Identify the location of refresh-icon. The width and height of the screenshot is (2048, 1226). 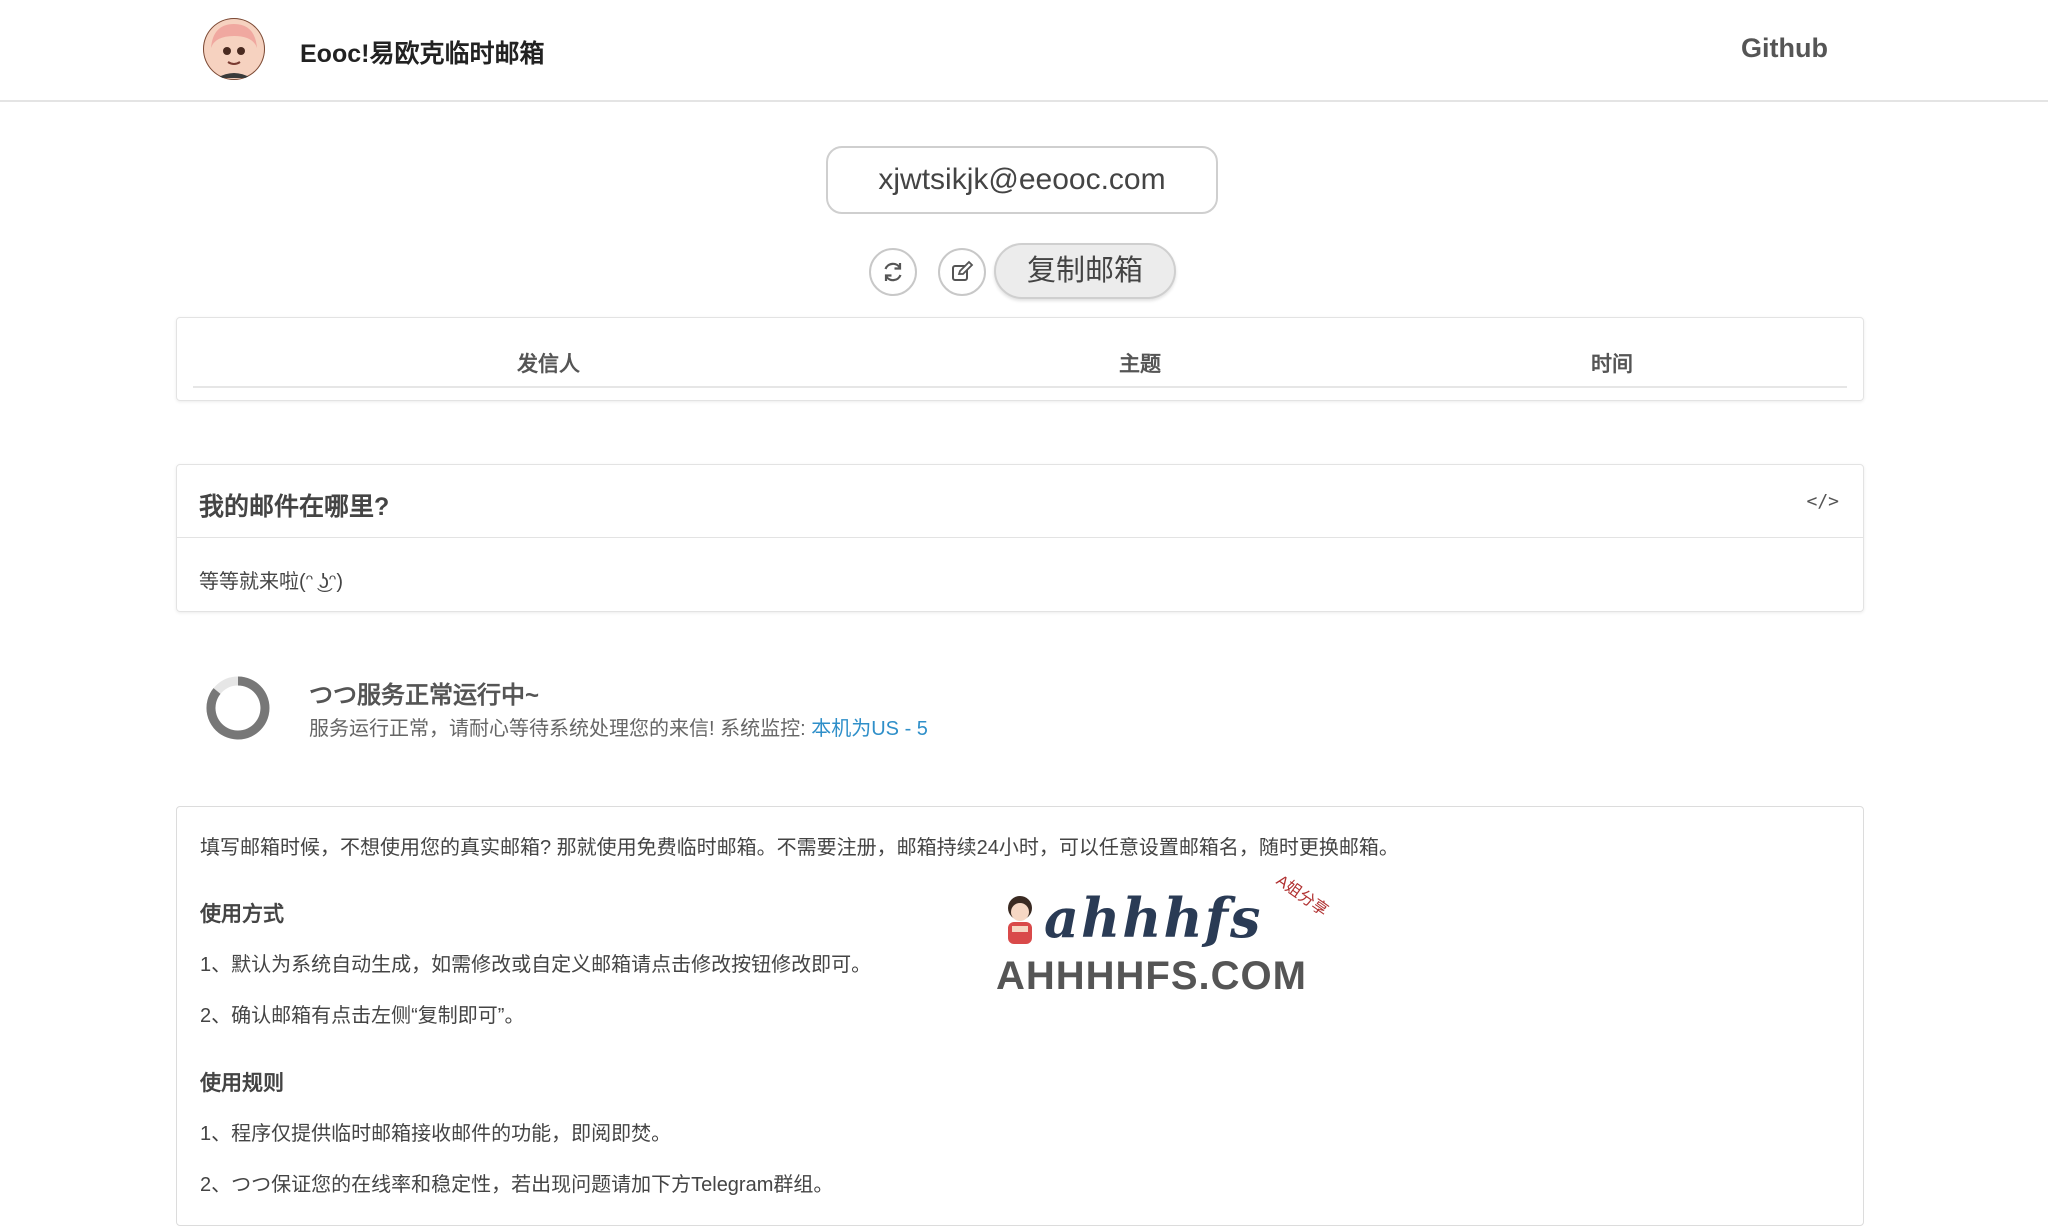
(893, 272).